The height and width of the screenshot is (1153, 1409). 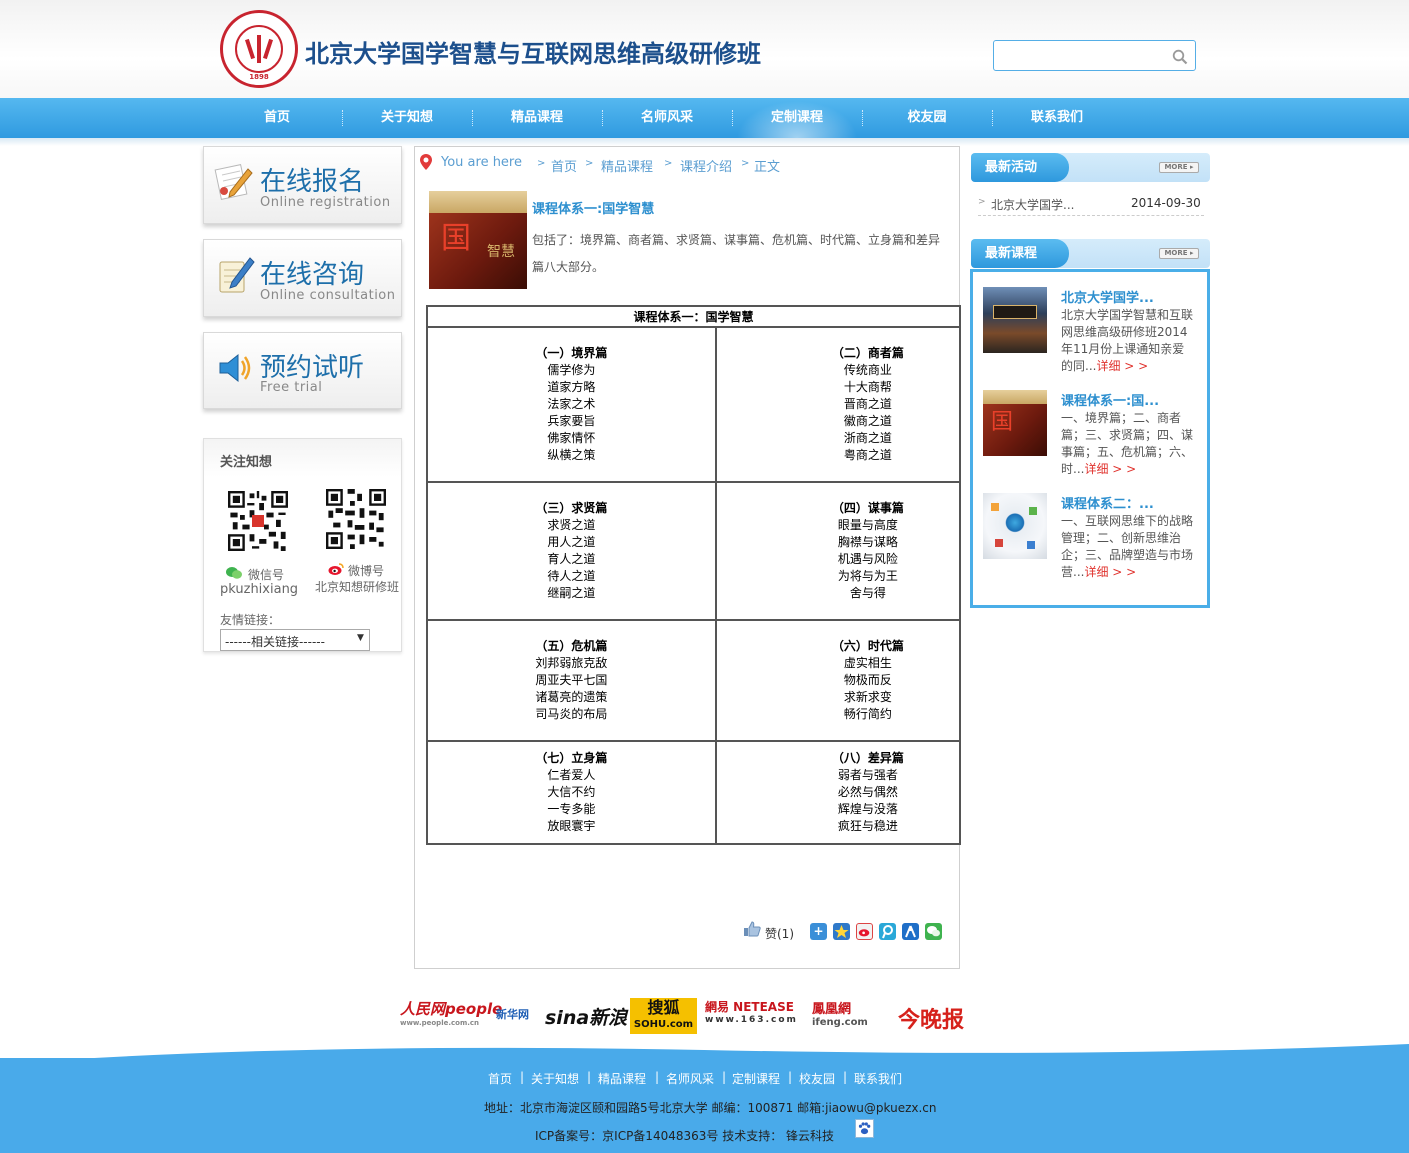 What do you see at coordinates (818, 931) in the screenshot?
I see `share-more-icon: +` at bounding box center [818, 931].